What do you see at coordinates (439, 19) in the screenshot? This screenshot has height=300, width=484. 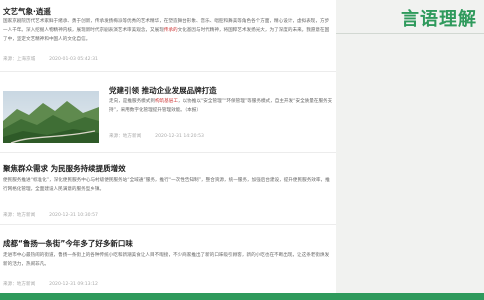 I see `side-panel-title: 言语理解` at bounding box center [439, 19].